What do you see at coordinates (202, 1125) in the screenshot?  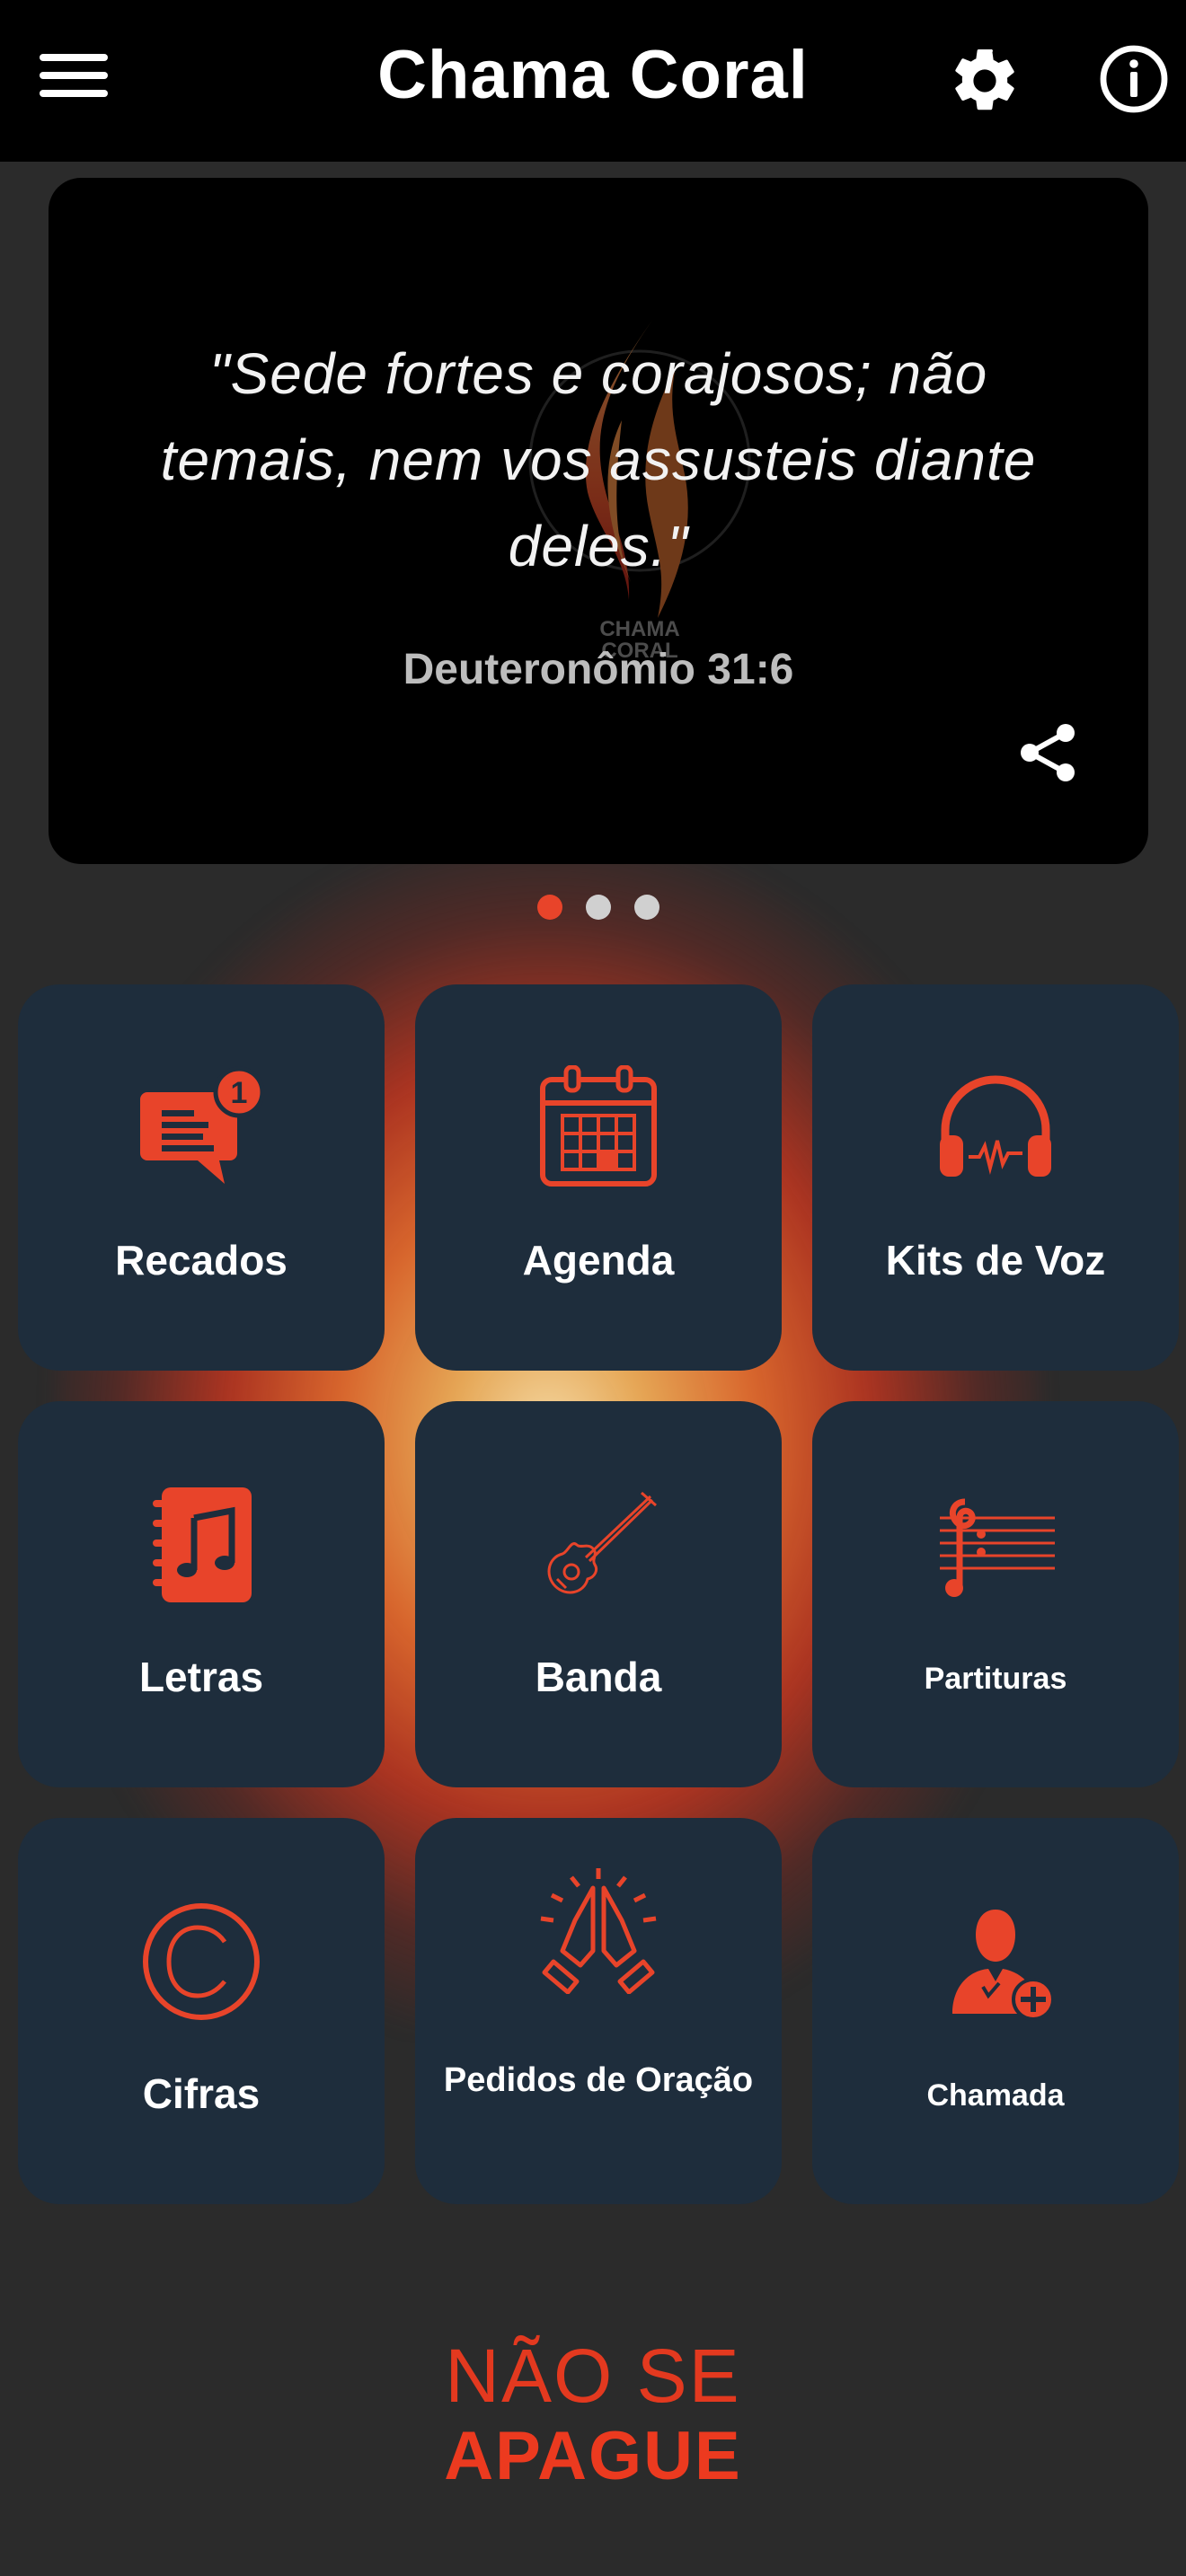 I see `message-icon: 1` at bounding box center [202, 1125].